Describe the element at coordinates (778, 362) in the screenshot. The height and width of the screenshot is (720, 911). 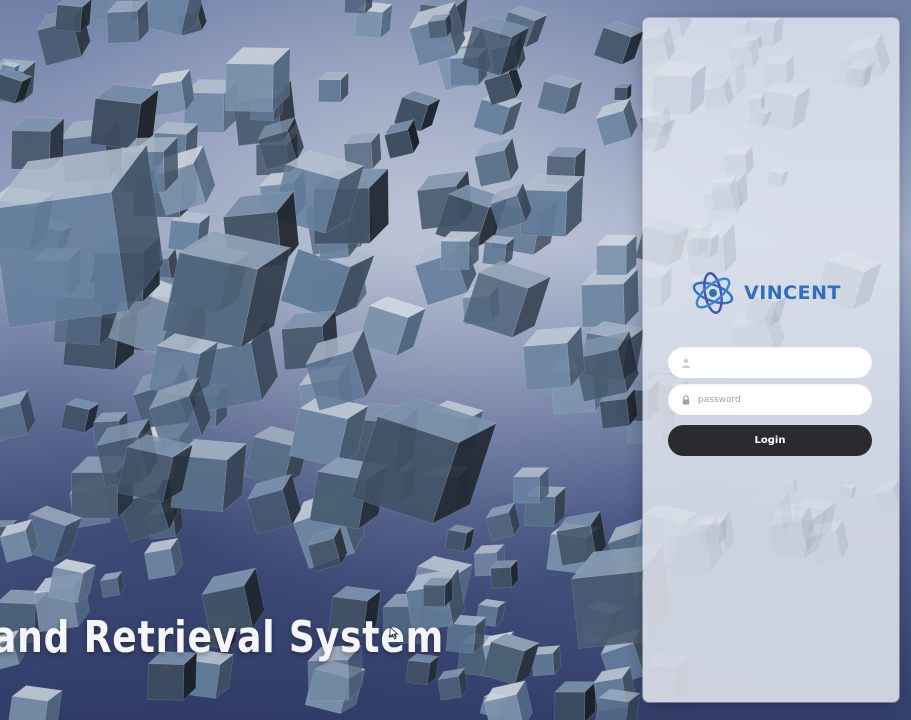
I see `username-input` at that location.